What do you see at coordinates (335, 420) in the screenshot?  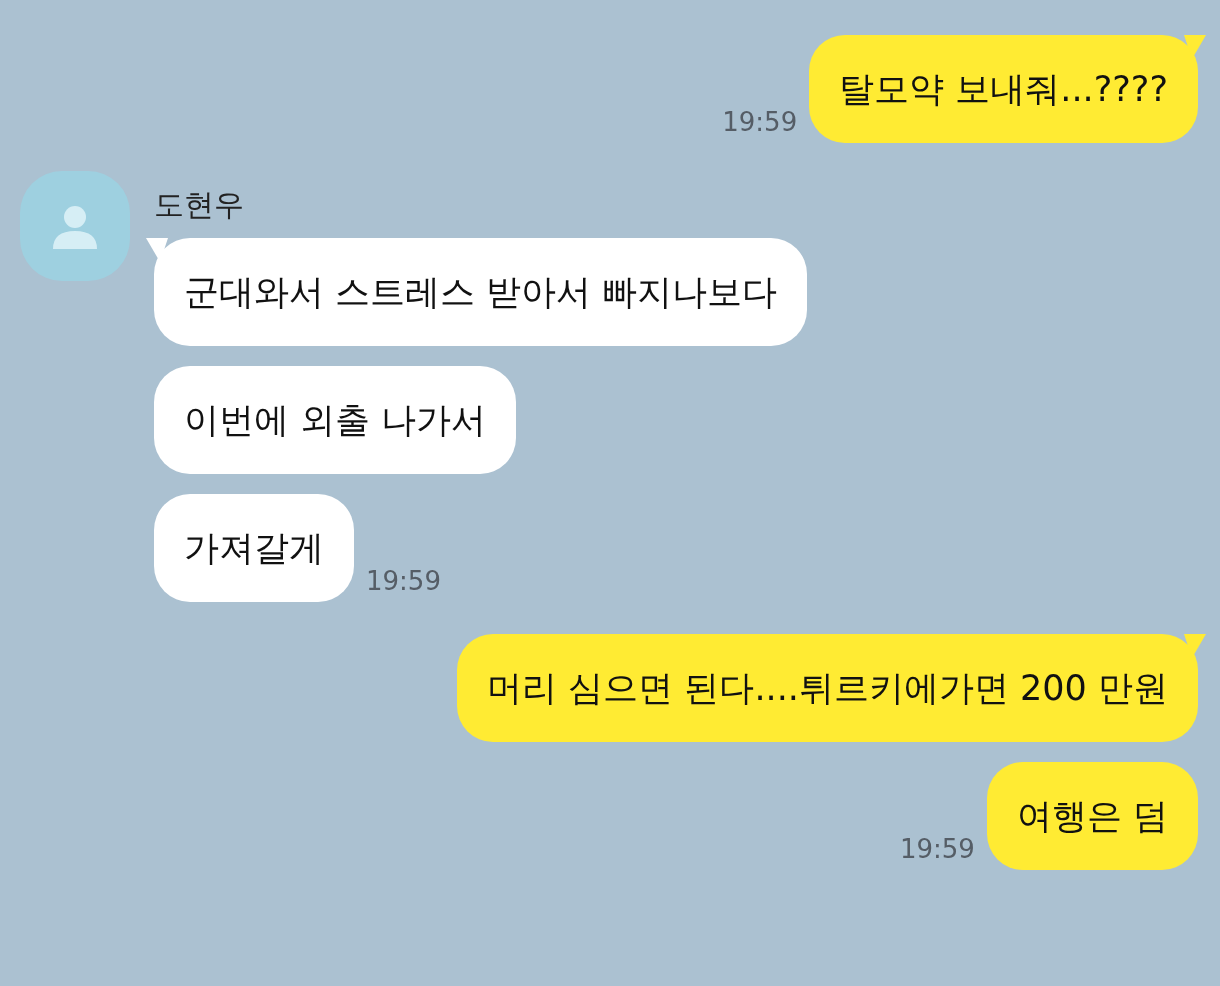 I see `message-bubble: 이번에 외출 나가서` at bounding box center [335, 420].